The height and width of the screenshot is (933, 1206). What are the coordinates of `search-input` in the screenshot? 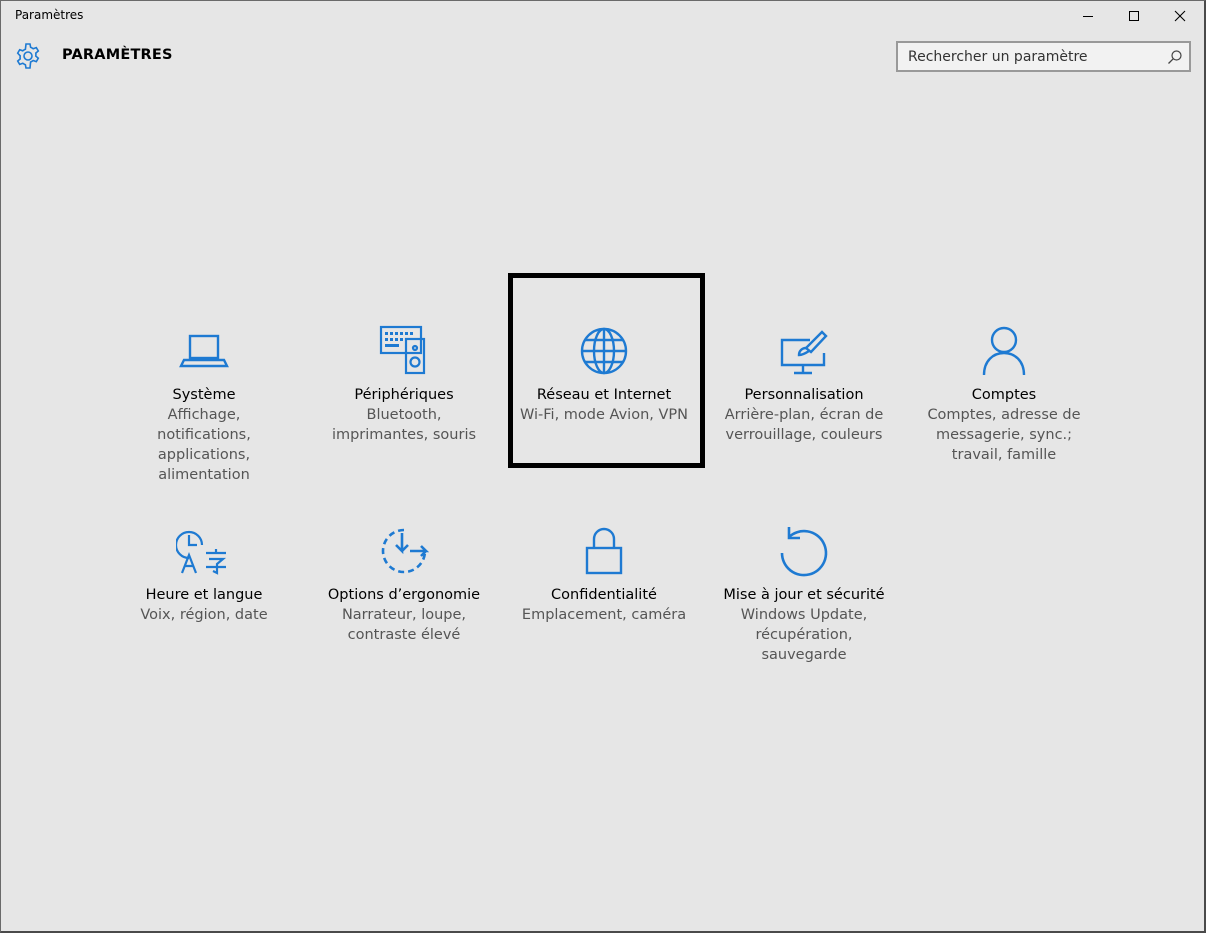 It's located at (1043, 56).